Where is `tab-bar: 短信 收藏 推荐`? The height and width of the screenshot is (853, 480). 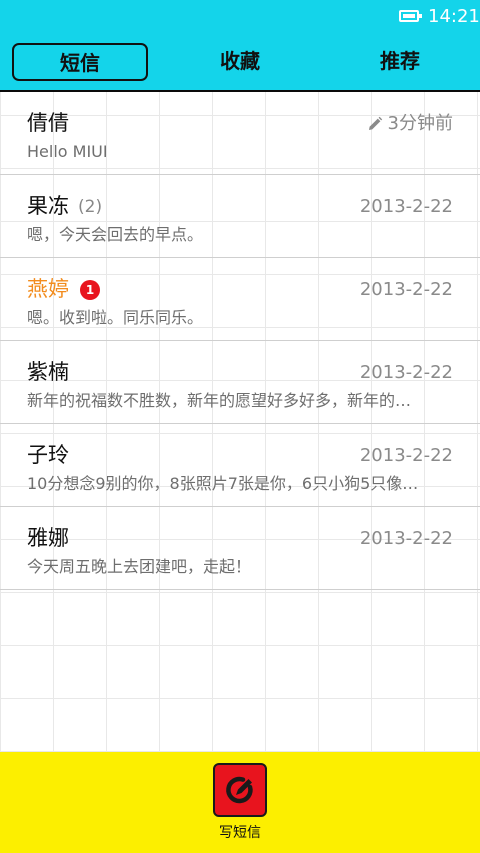 tab-bar: 短信 收藏 推荐 is located at coordinates (240, 63).